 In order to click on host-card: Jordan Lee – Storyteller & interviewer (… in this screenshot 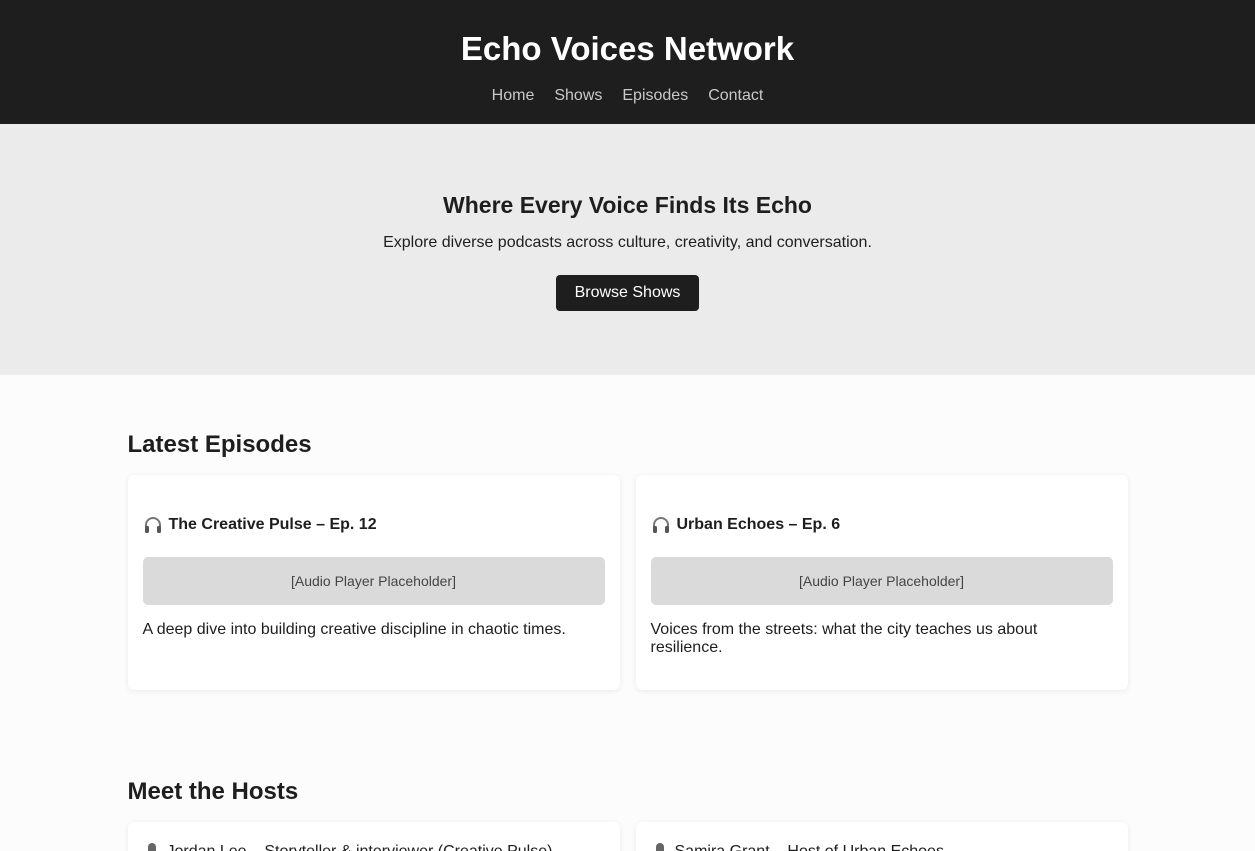, I will do `click(373, 836)`.